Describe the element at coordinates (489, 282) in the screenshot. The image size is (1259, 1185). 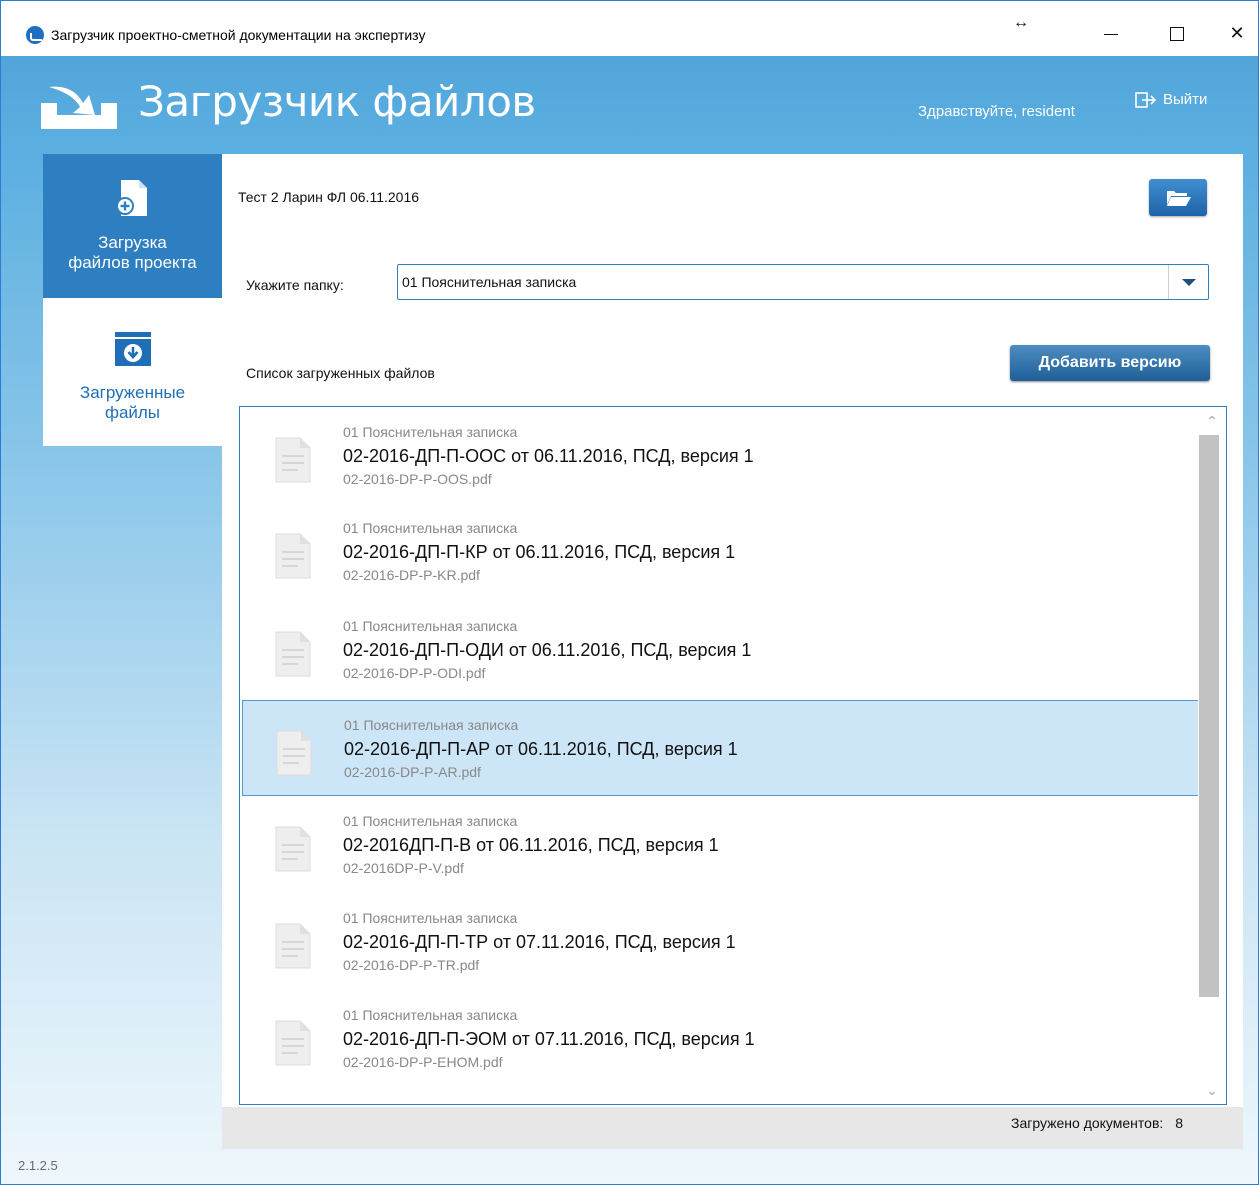
I see `folder-select-value: 01 Пояснительная записка` at that location.